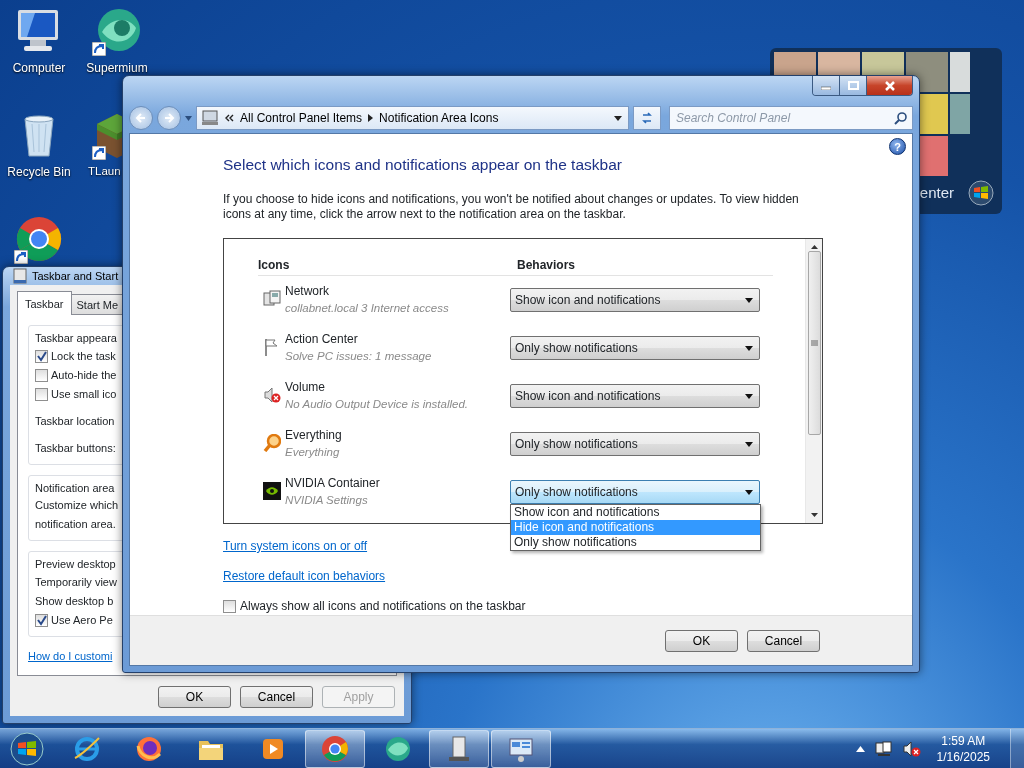  Describe the element at coordinates (635, 512) in the screenshot. I see `dropdown-option: Show icon and notifications` at that location.